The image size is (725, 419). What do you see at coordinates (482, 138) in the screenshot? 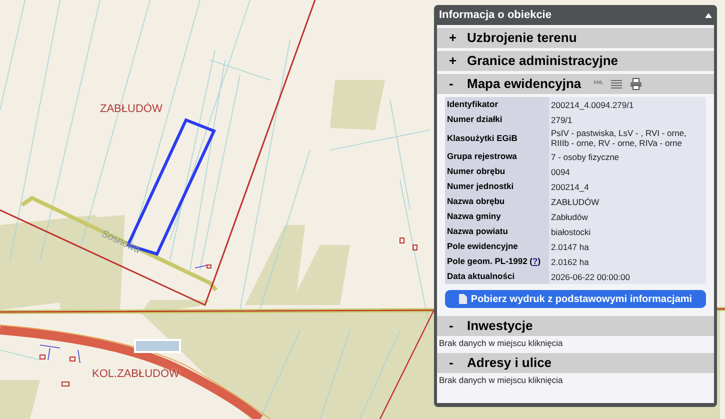
I see `attribute-label: Klasoużytki EGiB` at bounding box center [482, 138].